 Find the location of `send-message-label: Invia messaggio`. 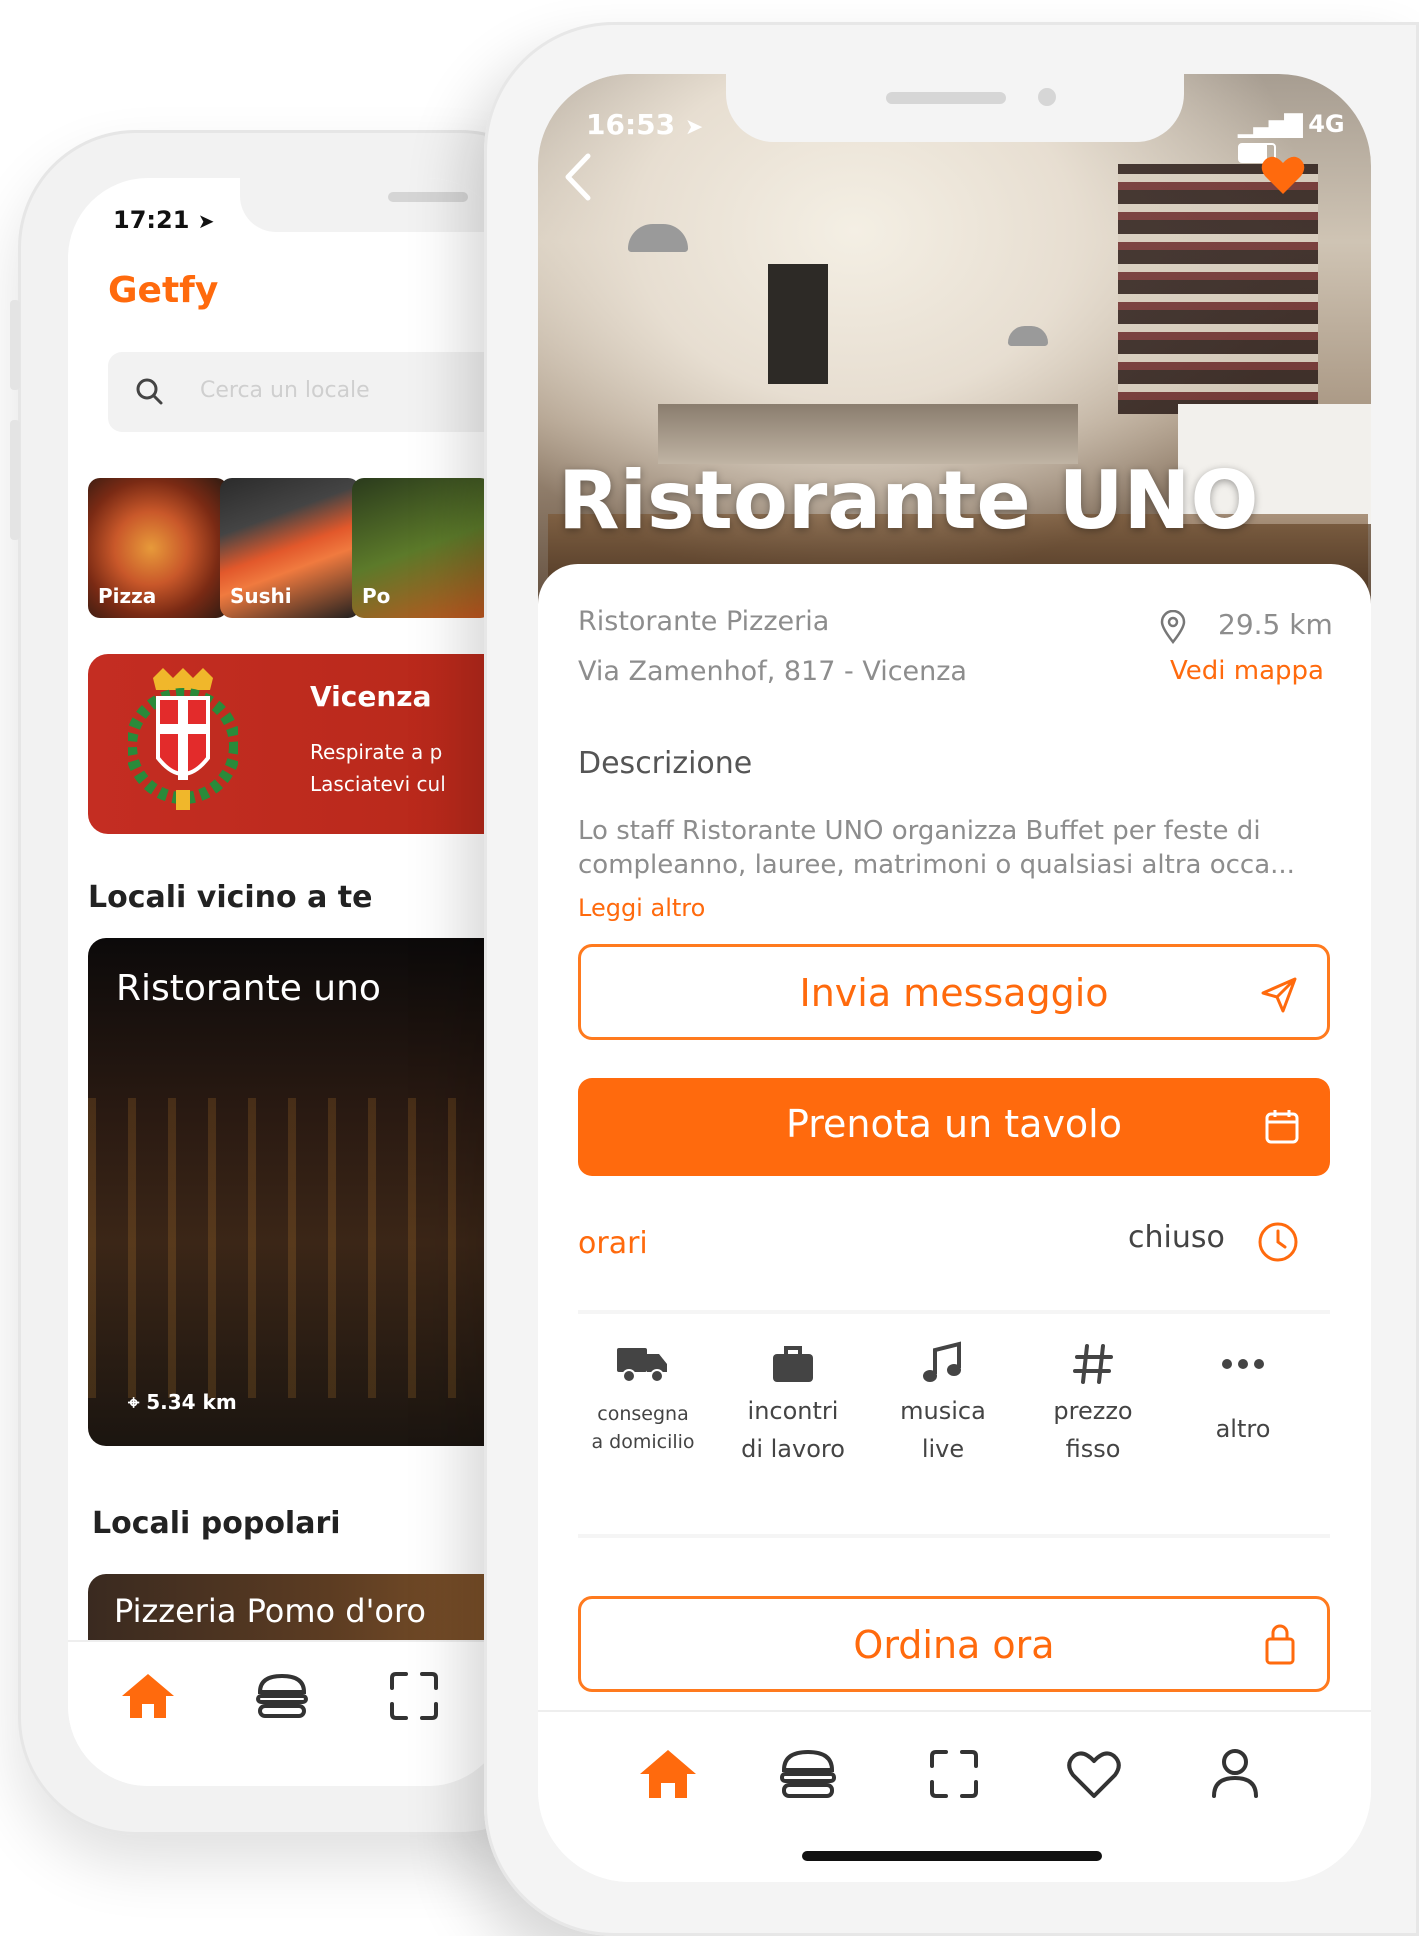

send-message-label: Invia messaggio is located at coordinates (954, 993).